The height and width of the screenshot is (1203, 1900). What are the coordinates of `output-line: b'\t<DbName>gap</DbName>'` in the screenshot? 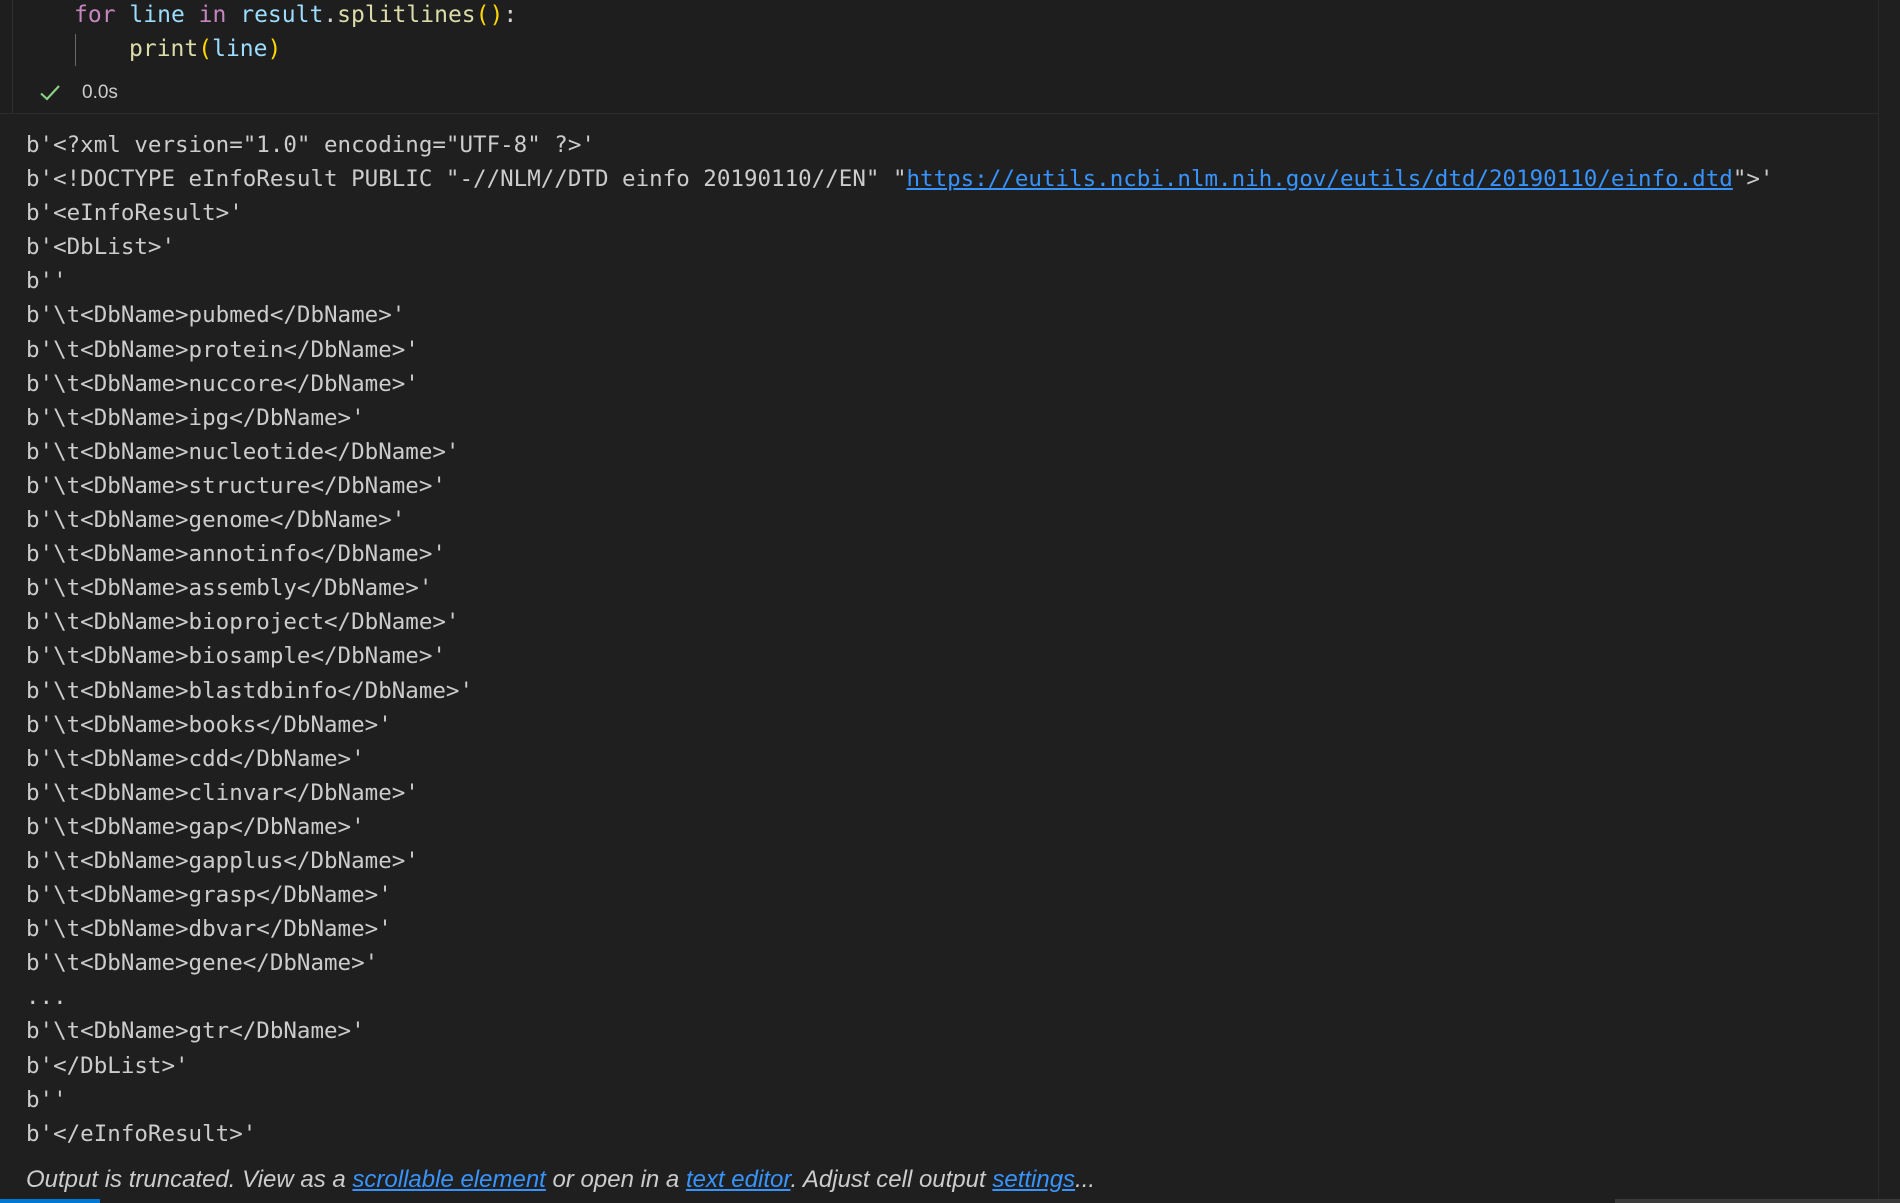 It's located at (195, 826).